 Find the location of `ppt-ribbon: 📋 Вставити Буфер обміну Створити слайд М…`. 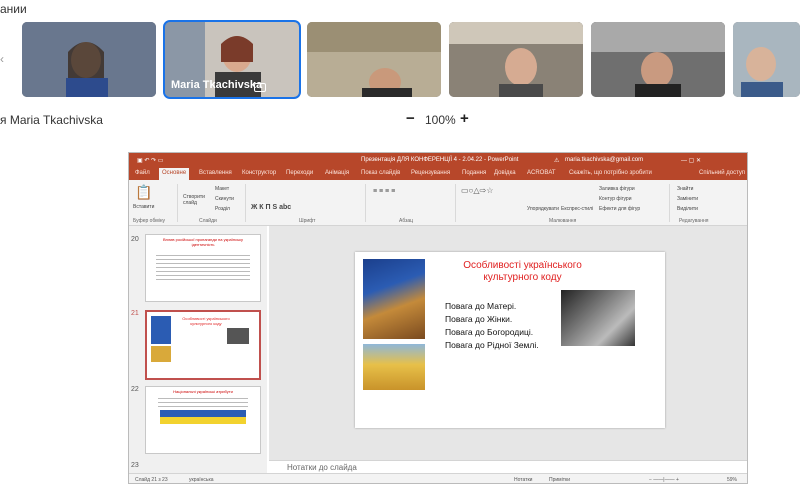

ppt-ribbon: 📋 Вставити Буфер обміну Створити слайд М… is located at coordinates (438, 203).